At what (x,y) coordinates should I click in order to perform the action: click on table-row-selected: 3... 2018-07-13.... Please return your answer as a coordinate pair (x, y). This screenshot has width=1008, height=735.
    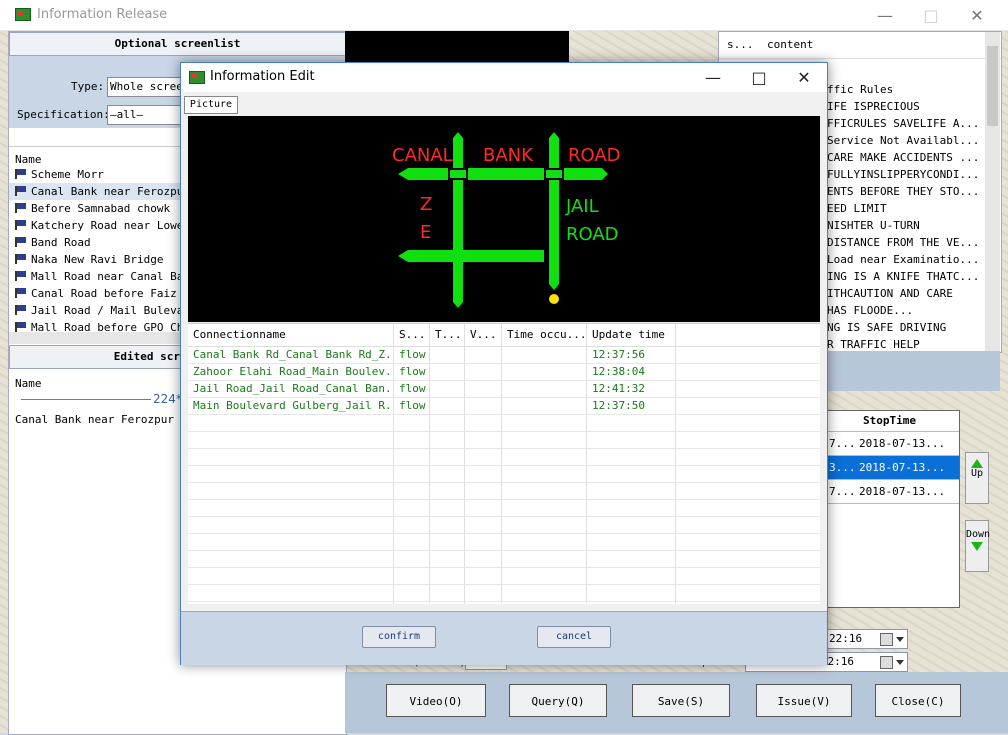
    Looking at the image, I should click on (893, 468).